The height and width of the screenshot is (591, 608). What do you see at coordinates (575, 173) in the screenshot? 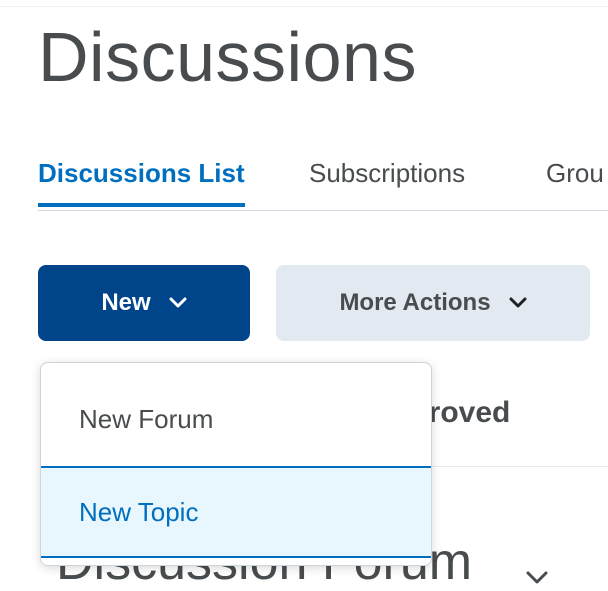
I see `tab-groups: Grou` at bounding box center [575, 173].